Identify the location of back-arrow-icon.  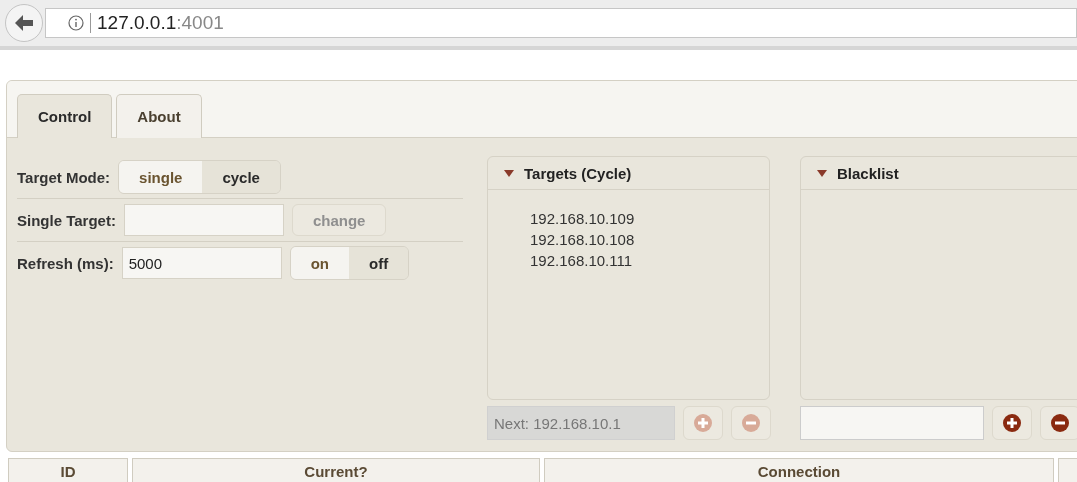
(24, 23).